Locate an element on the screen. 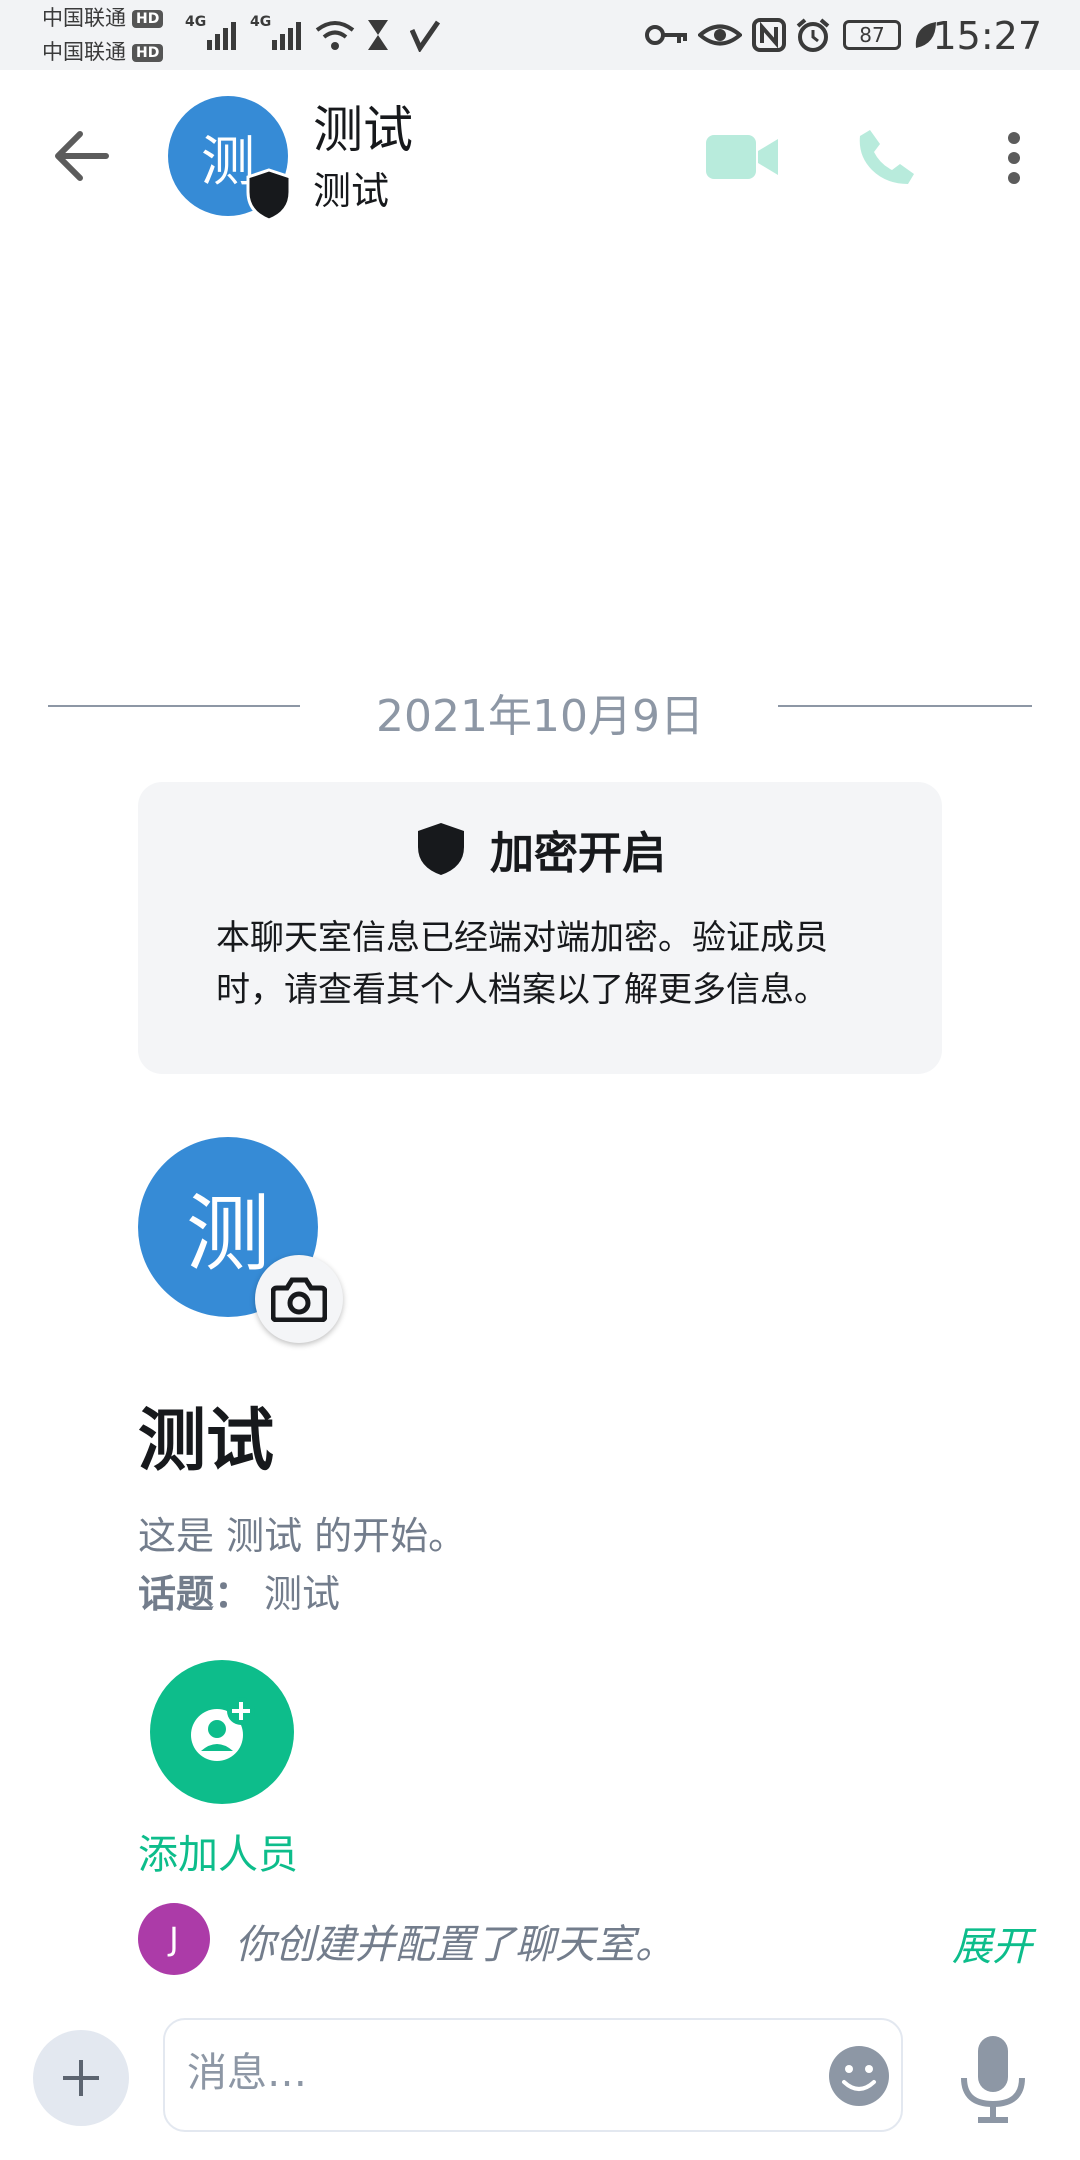  room-intro-text: 这是 测试 的开始。 is located at coordinates (302, 1536).